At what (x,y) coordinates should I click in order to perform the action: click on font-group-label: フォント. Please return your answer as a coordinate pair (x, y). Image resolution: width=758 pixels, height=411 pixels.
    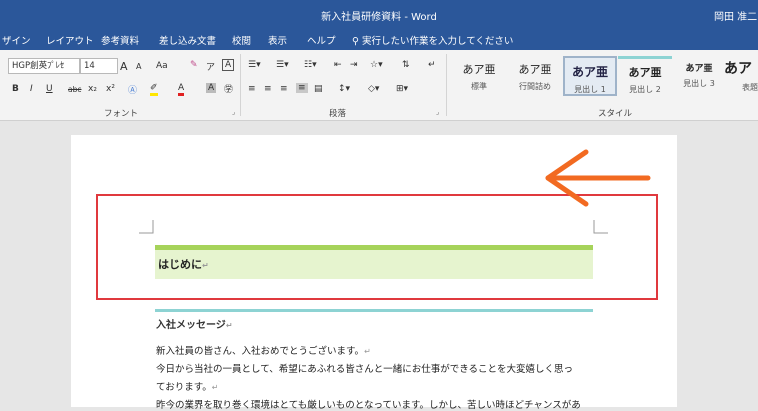
    Looking at the image, I should click on (121, 114).